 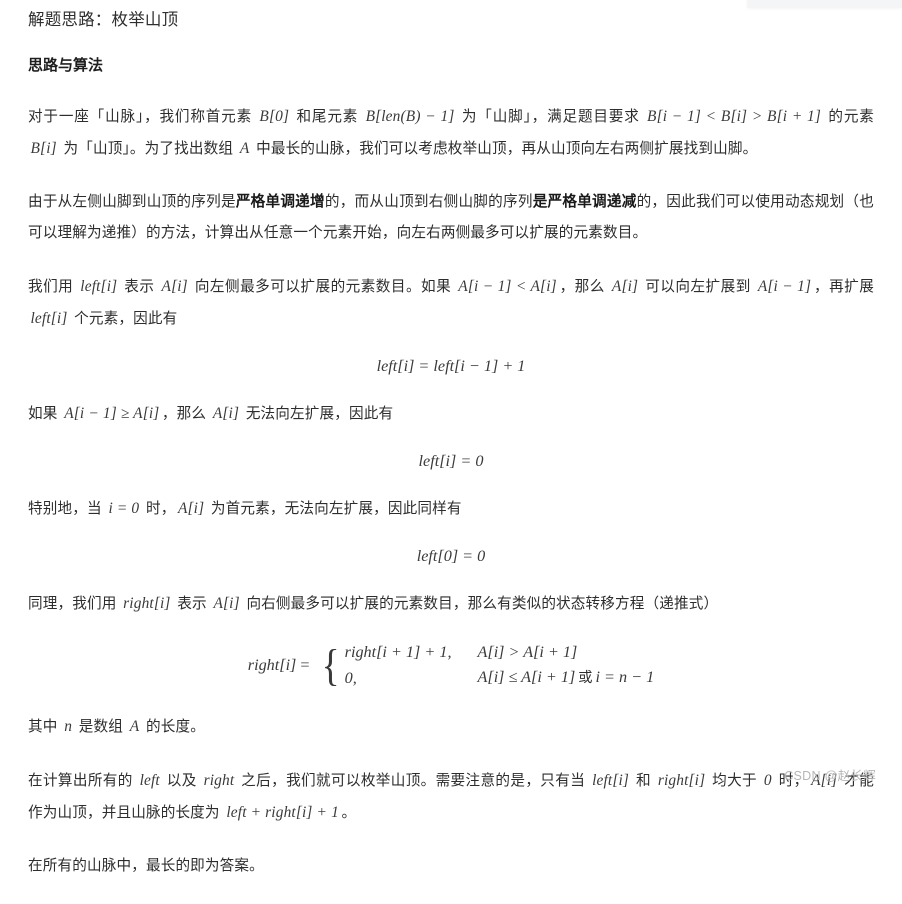 I want to click on text-run: 均大于, so click(x=734, y=781).